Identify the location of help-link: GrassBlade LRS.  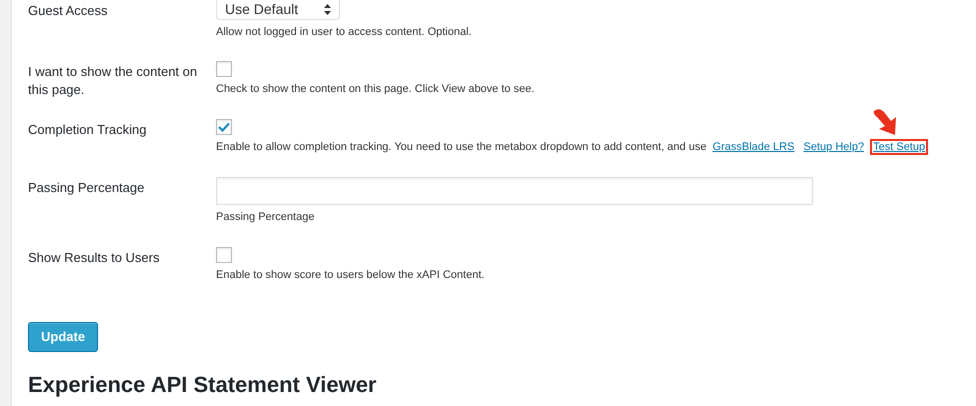
(754, 147).